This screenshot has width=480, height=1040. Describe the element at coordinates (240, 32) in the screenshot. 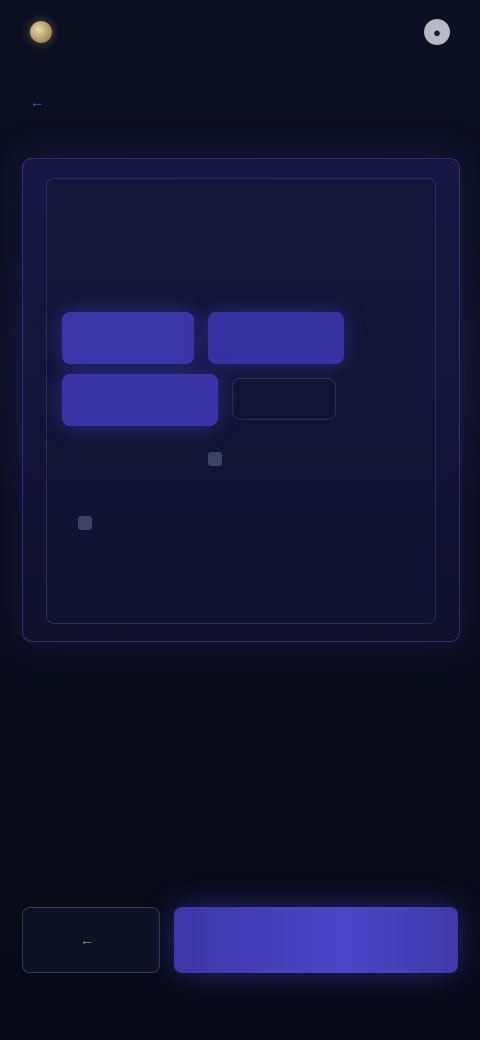

I see `app-header: ●` at that location.